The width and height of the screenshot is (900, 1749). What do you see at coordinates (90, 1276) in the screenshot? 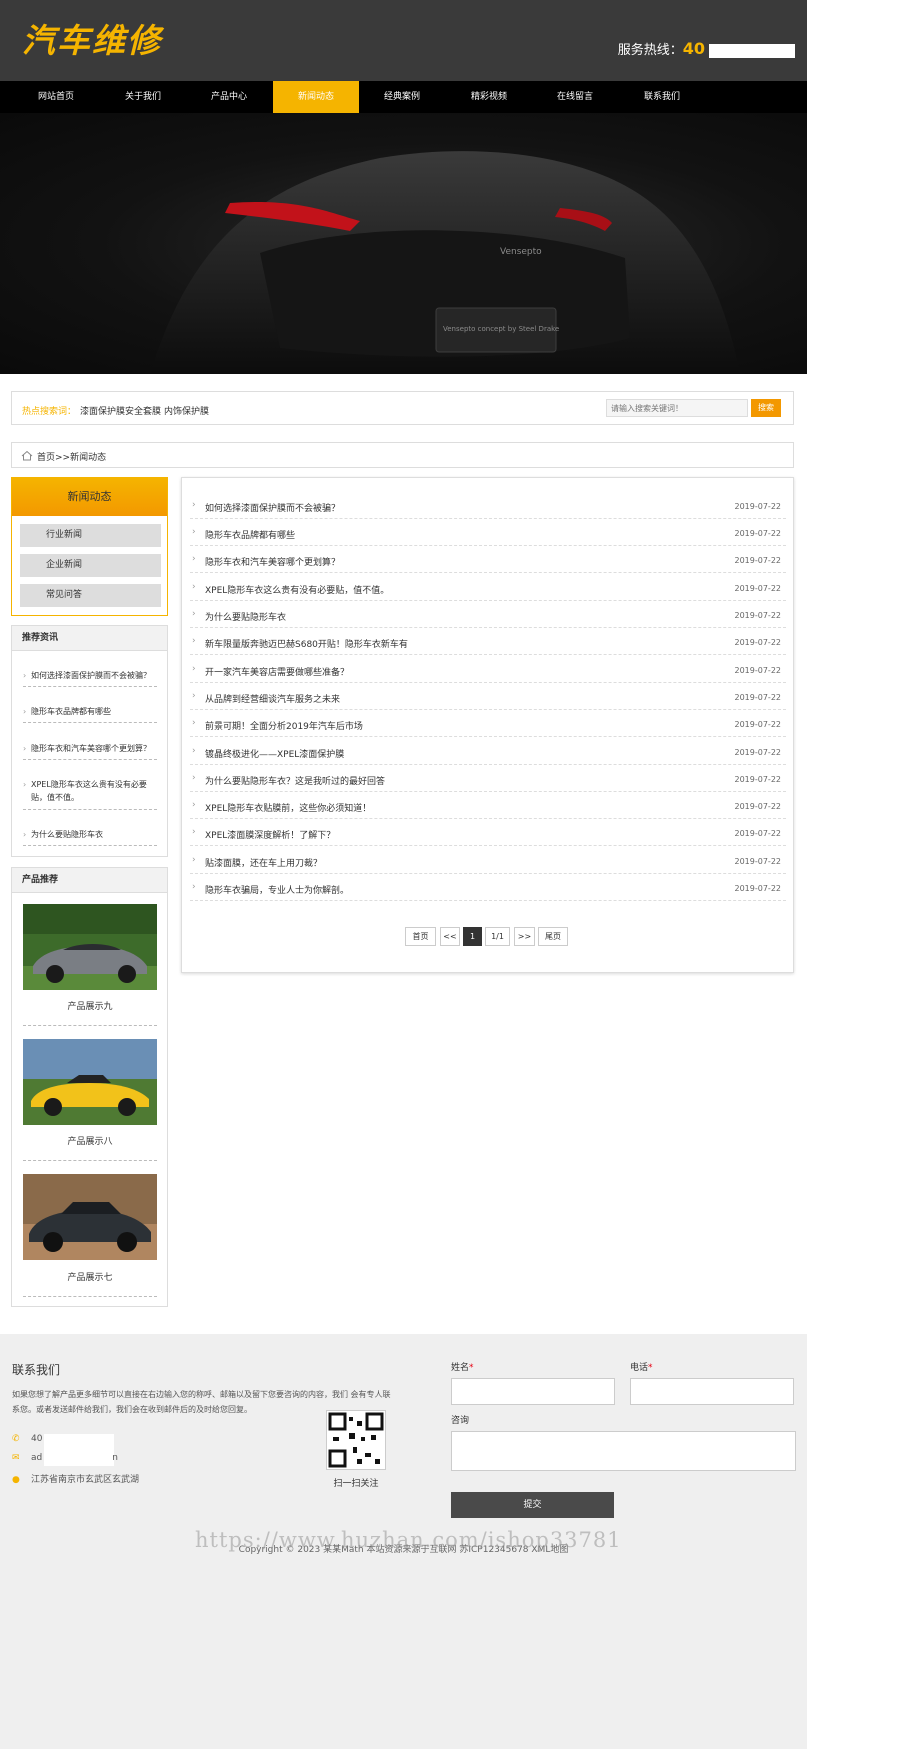
I see `product-name: 产品展示七` at bounding box center [90, 1276].